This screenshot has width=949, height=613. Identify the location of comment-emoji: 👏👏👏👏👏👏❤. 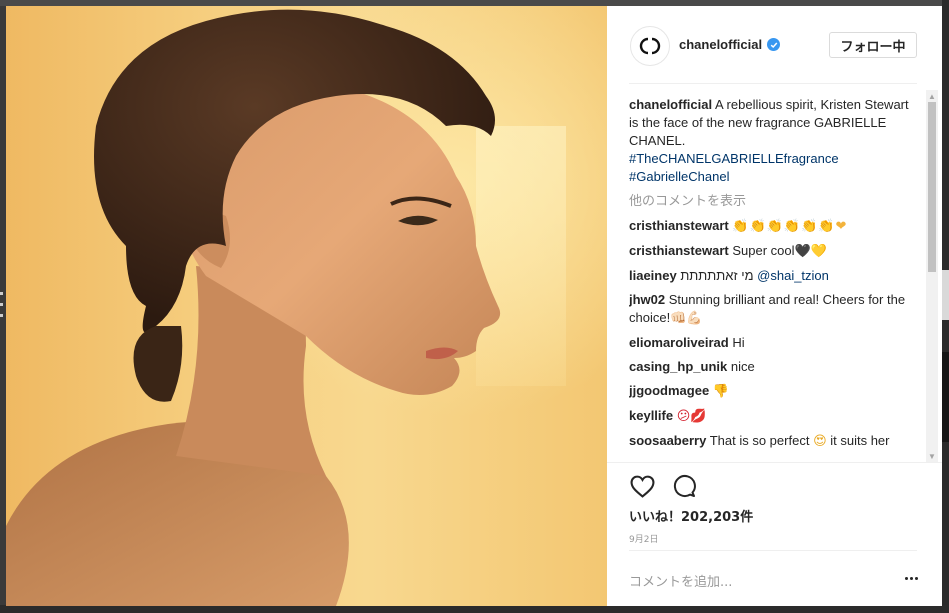
(790, 226).